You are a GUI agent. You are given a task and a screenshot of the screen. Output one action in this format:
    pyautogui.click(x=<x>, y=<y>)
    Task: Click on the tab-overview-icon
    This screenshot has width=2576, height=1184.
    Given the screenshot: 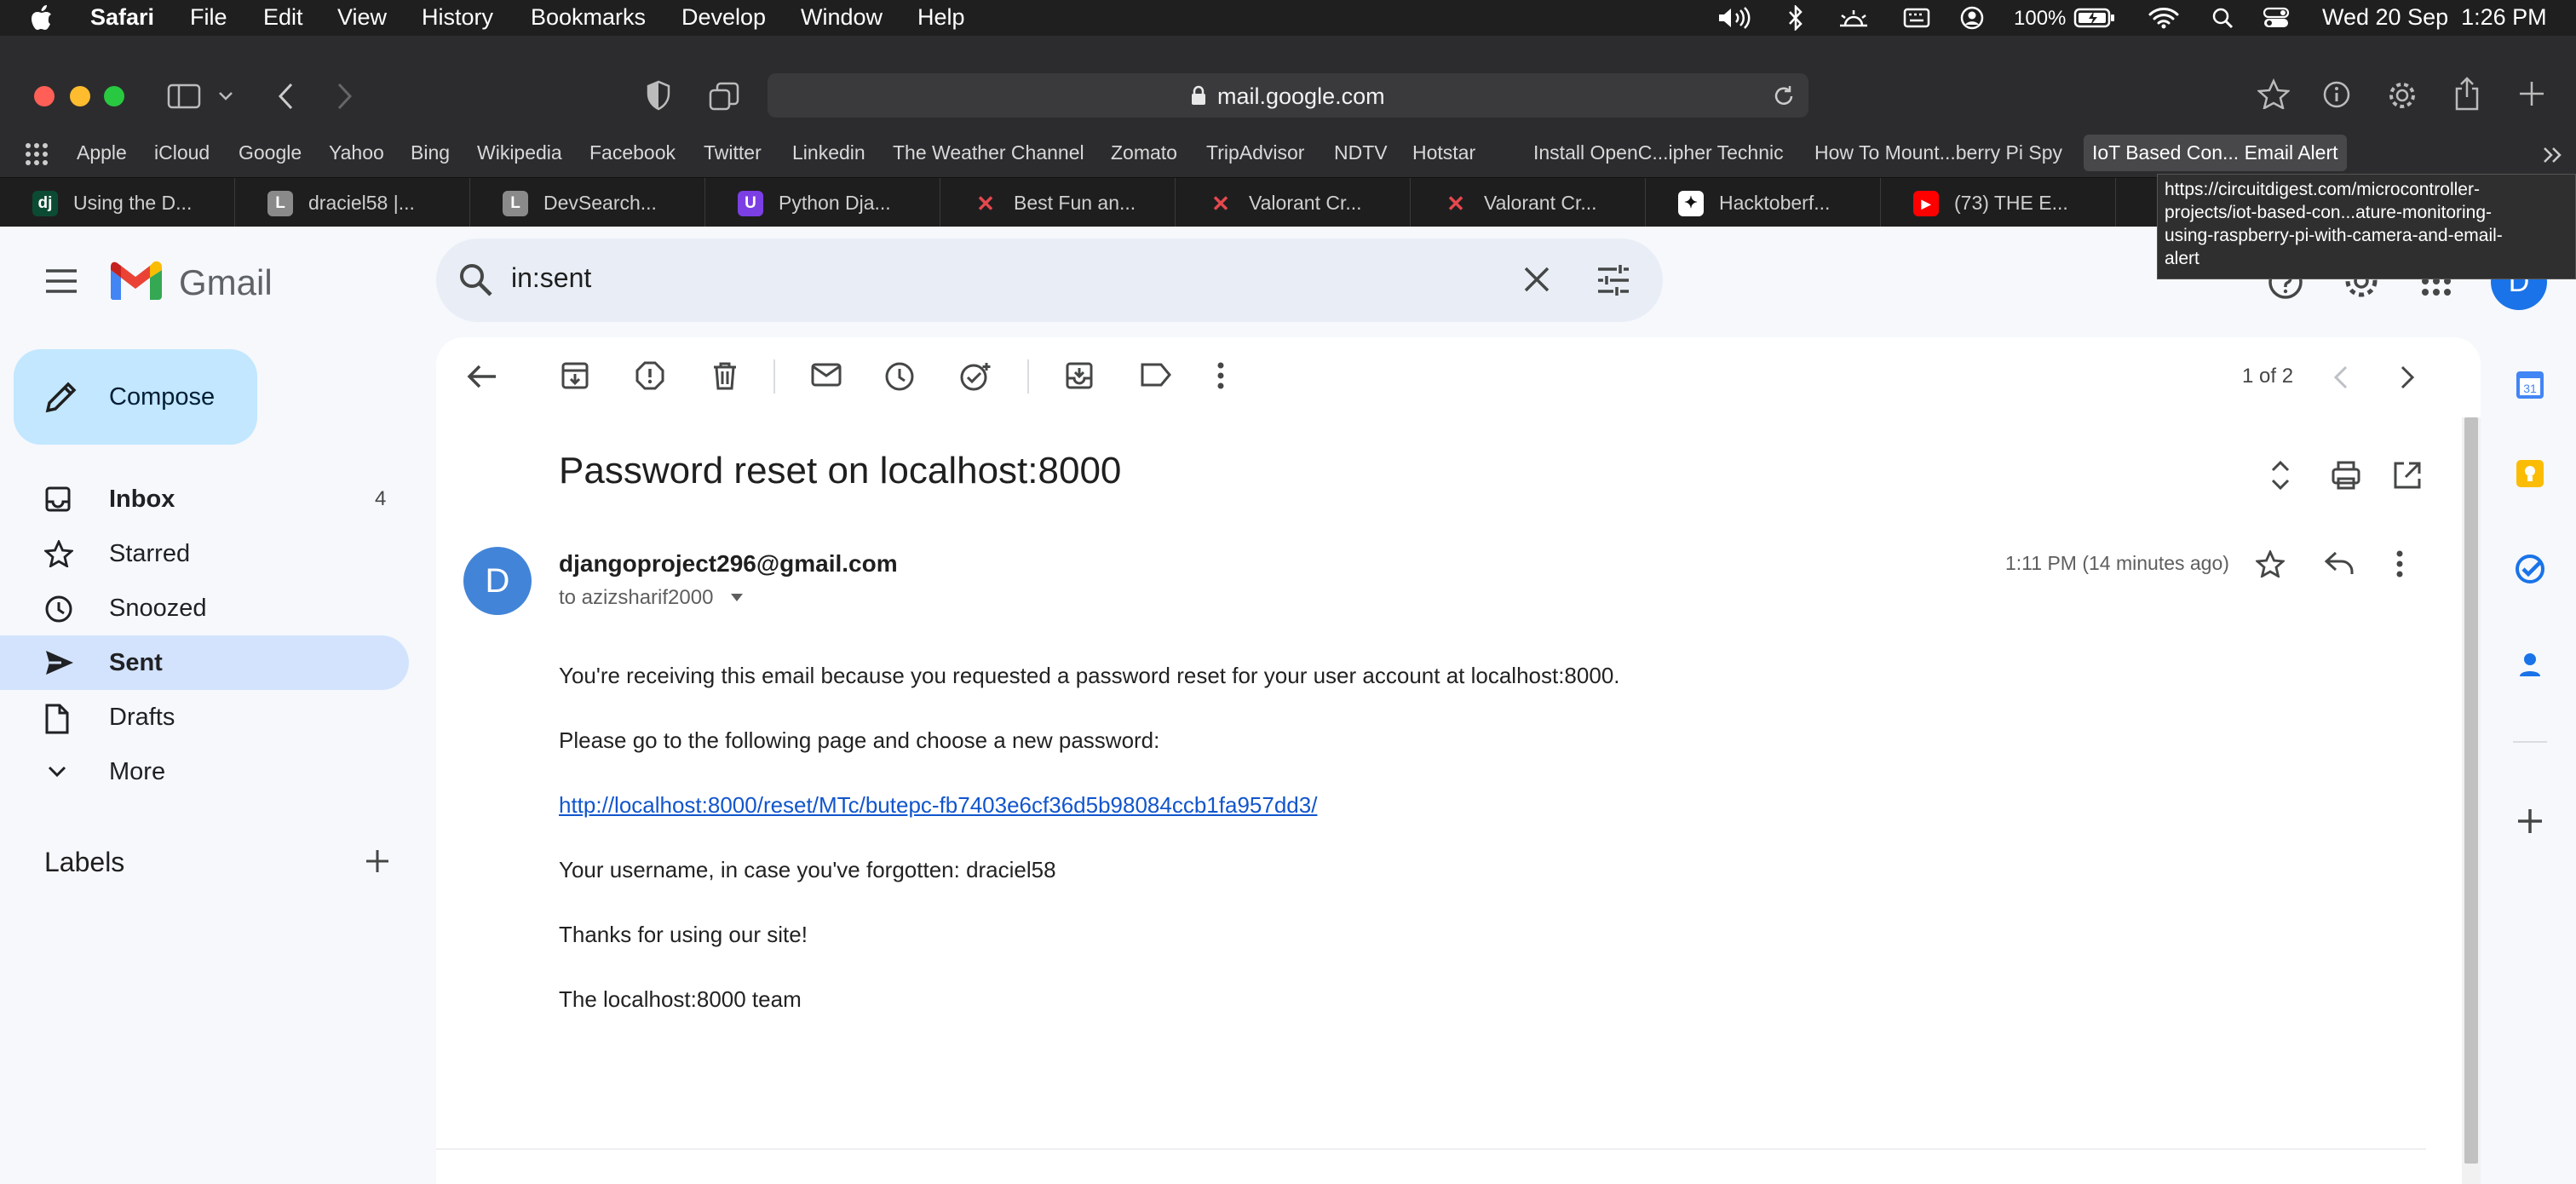 What is the action you would take?
    pyautogui.click(x=724, y=96)
    